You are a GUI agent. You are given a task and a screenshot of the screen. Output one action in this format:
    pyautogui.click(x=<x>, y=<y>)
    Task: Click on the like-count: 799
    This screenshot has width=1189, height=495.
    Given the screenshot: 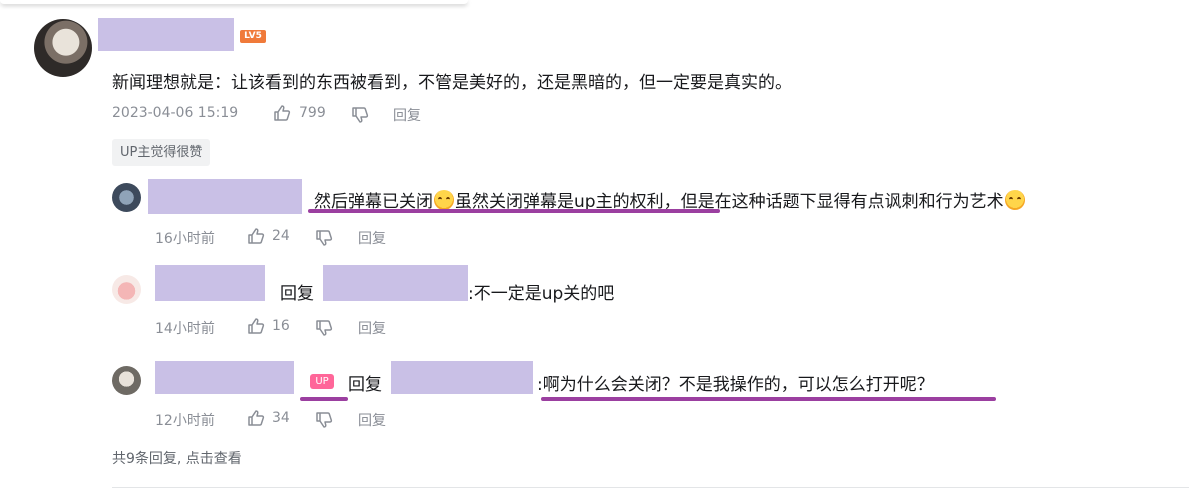 What is the action you would take?
    pyautogui.click(x=312, y=113)
    